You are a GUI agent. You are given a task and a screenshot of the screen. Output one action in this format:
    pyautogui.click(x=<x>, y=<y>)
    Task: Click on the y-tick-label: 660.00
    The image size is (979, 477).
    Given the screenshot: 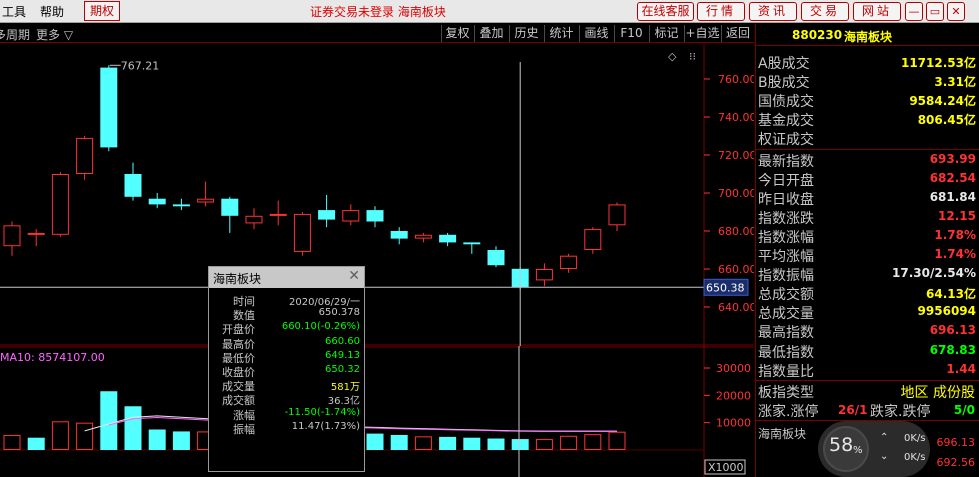 What is the action you would take?
    pyautogui.click(x=736, y=269)
    